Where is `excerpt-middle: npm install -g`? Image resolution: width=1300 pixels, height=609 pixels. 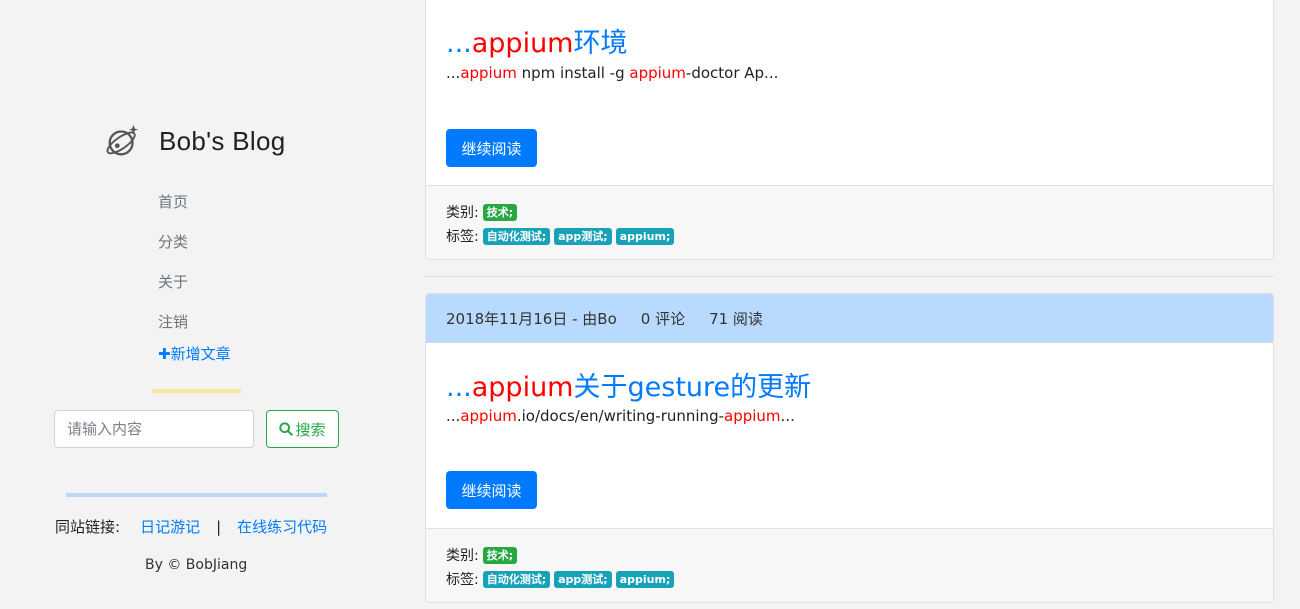 excerpt-middle: npm install -g is located at coordinates (573, 73).